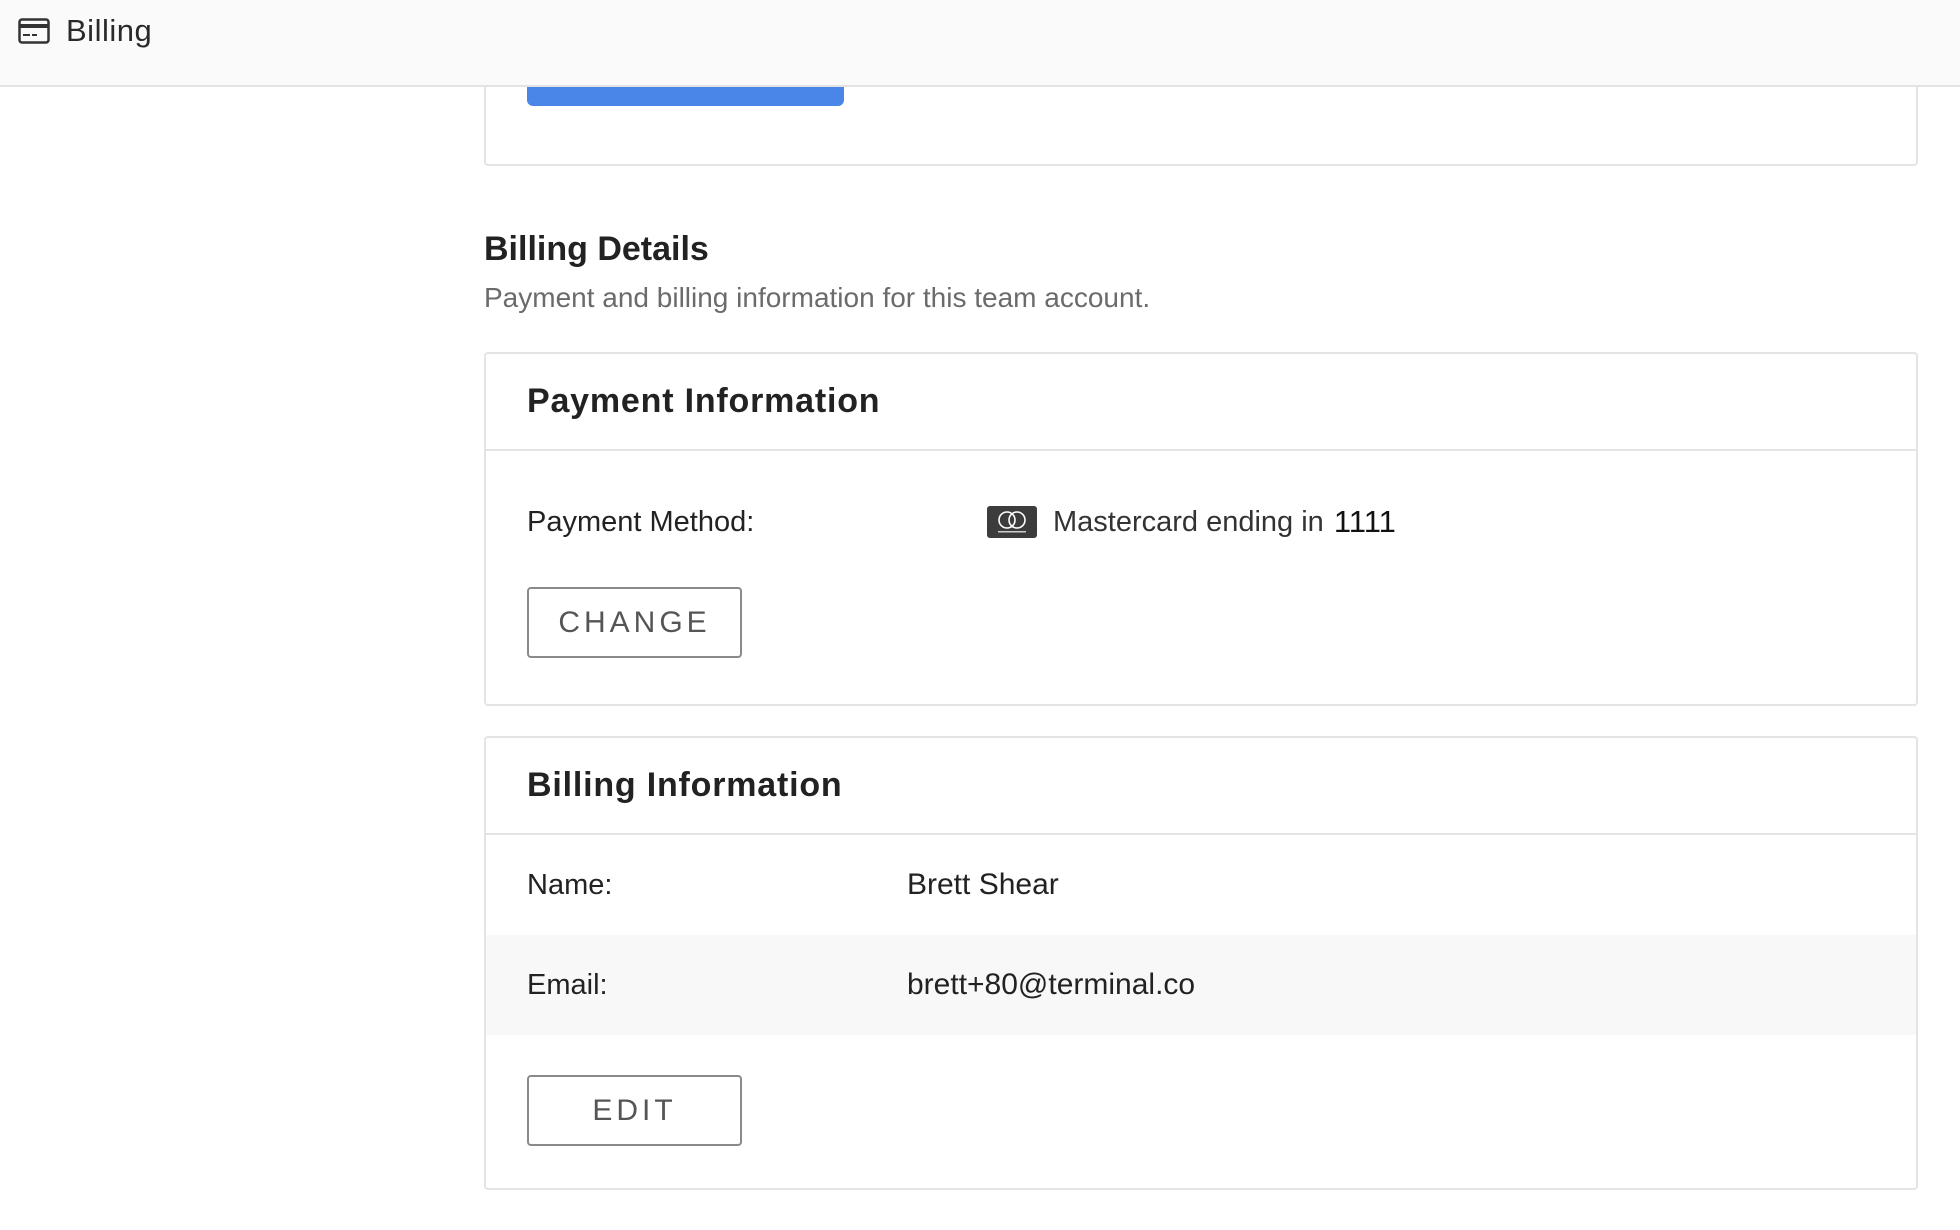  What do you see at coordinates (983, 884) in the screenshot?
I see `name-value: Brett Shear` at bounding box center [983, 884].